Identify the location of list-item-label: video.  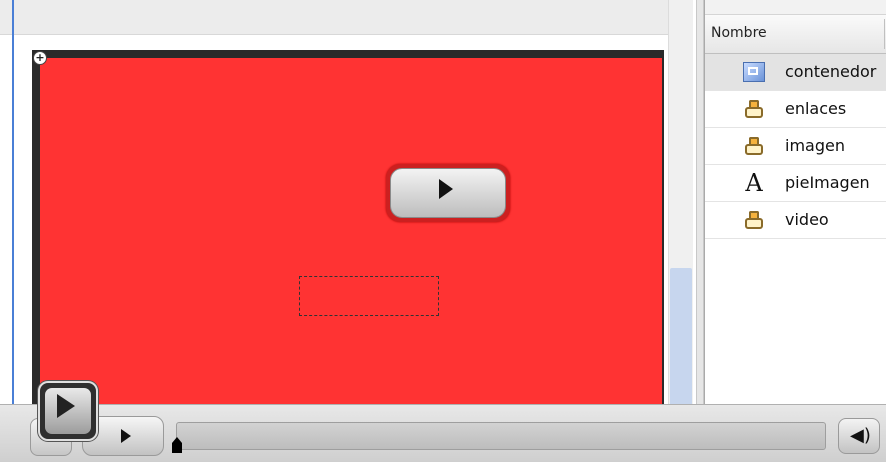
(807, 219).